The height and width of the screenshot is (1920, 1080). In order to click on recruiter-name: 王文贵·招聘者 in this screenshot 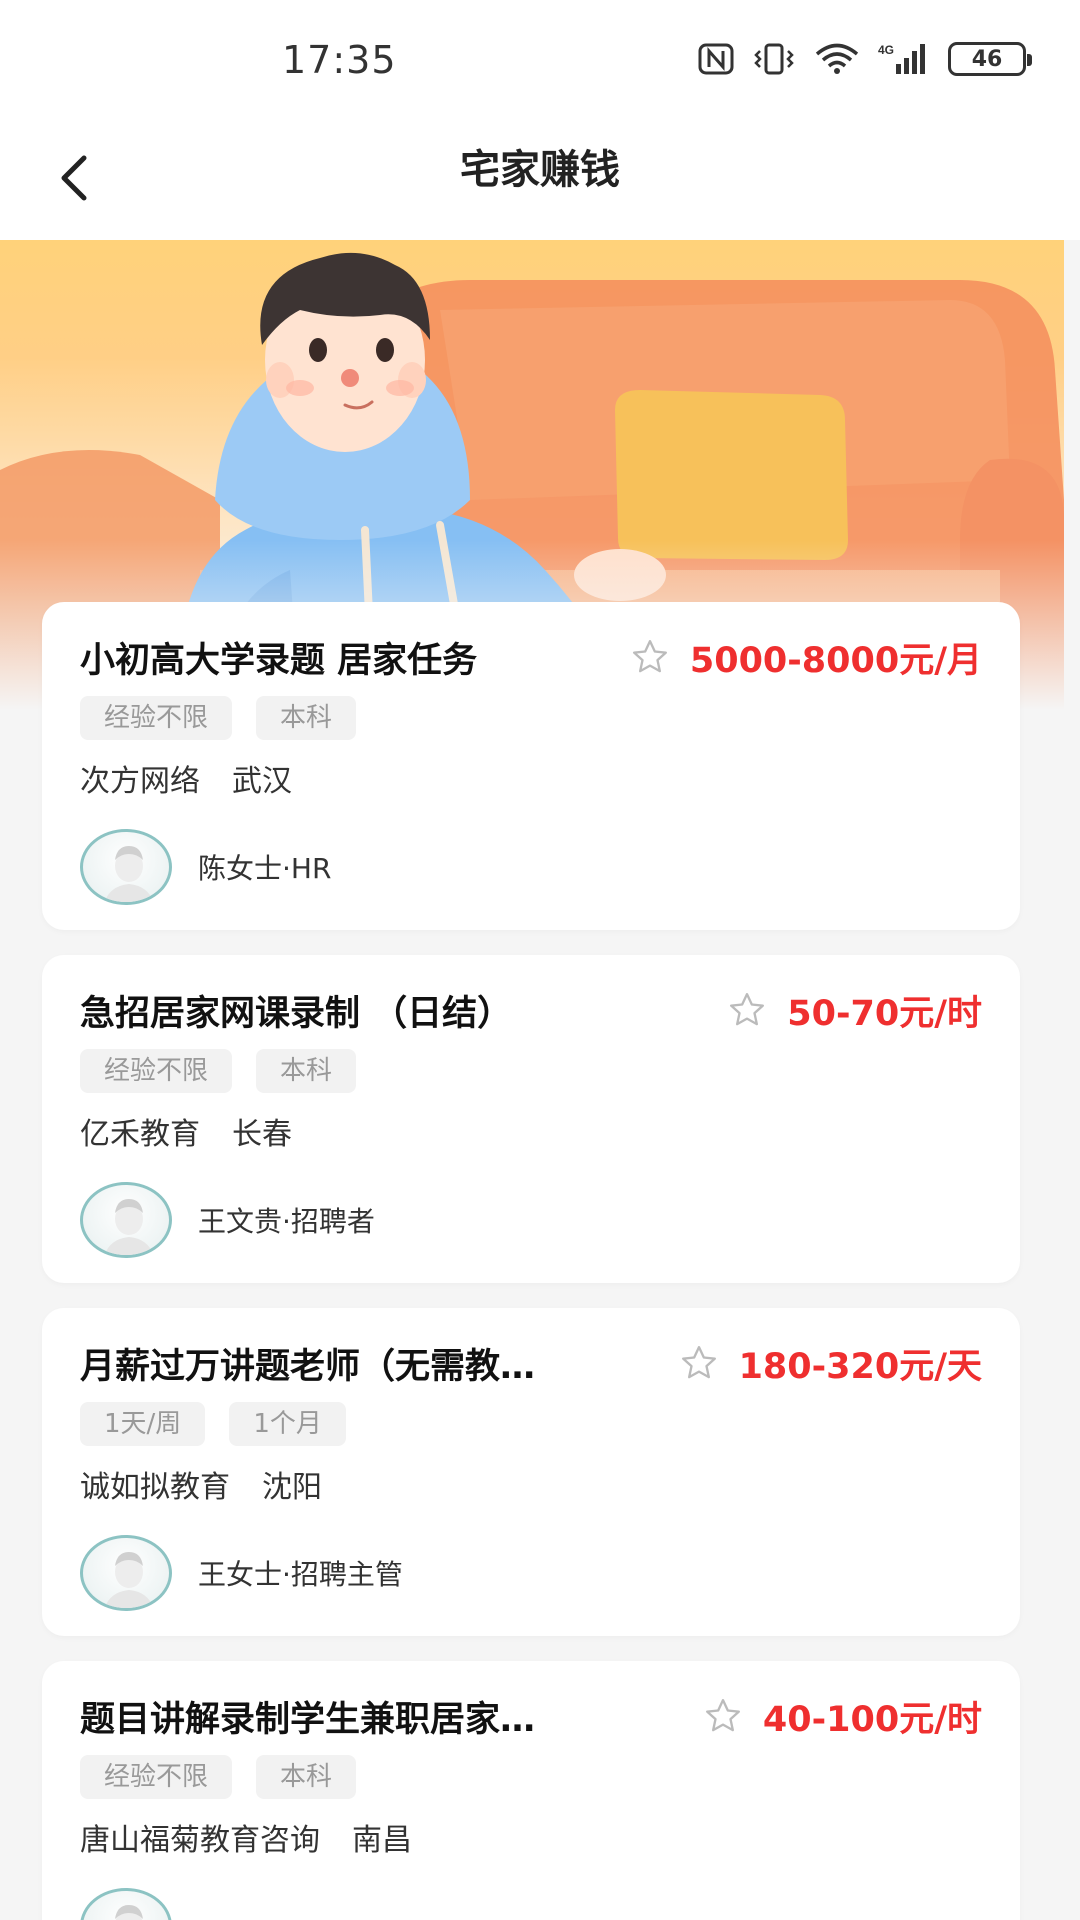, I will do `click(286, 1221)`.